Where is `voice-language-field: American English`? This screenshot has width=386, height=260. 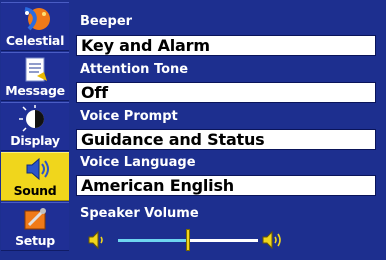
voice-language-field: American English is located at coordinates (226, 185).